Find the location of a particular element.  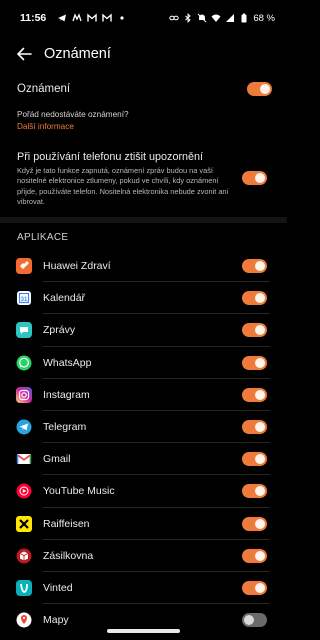

huawei-health-icon is located at coordinates (24, 266).